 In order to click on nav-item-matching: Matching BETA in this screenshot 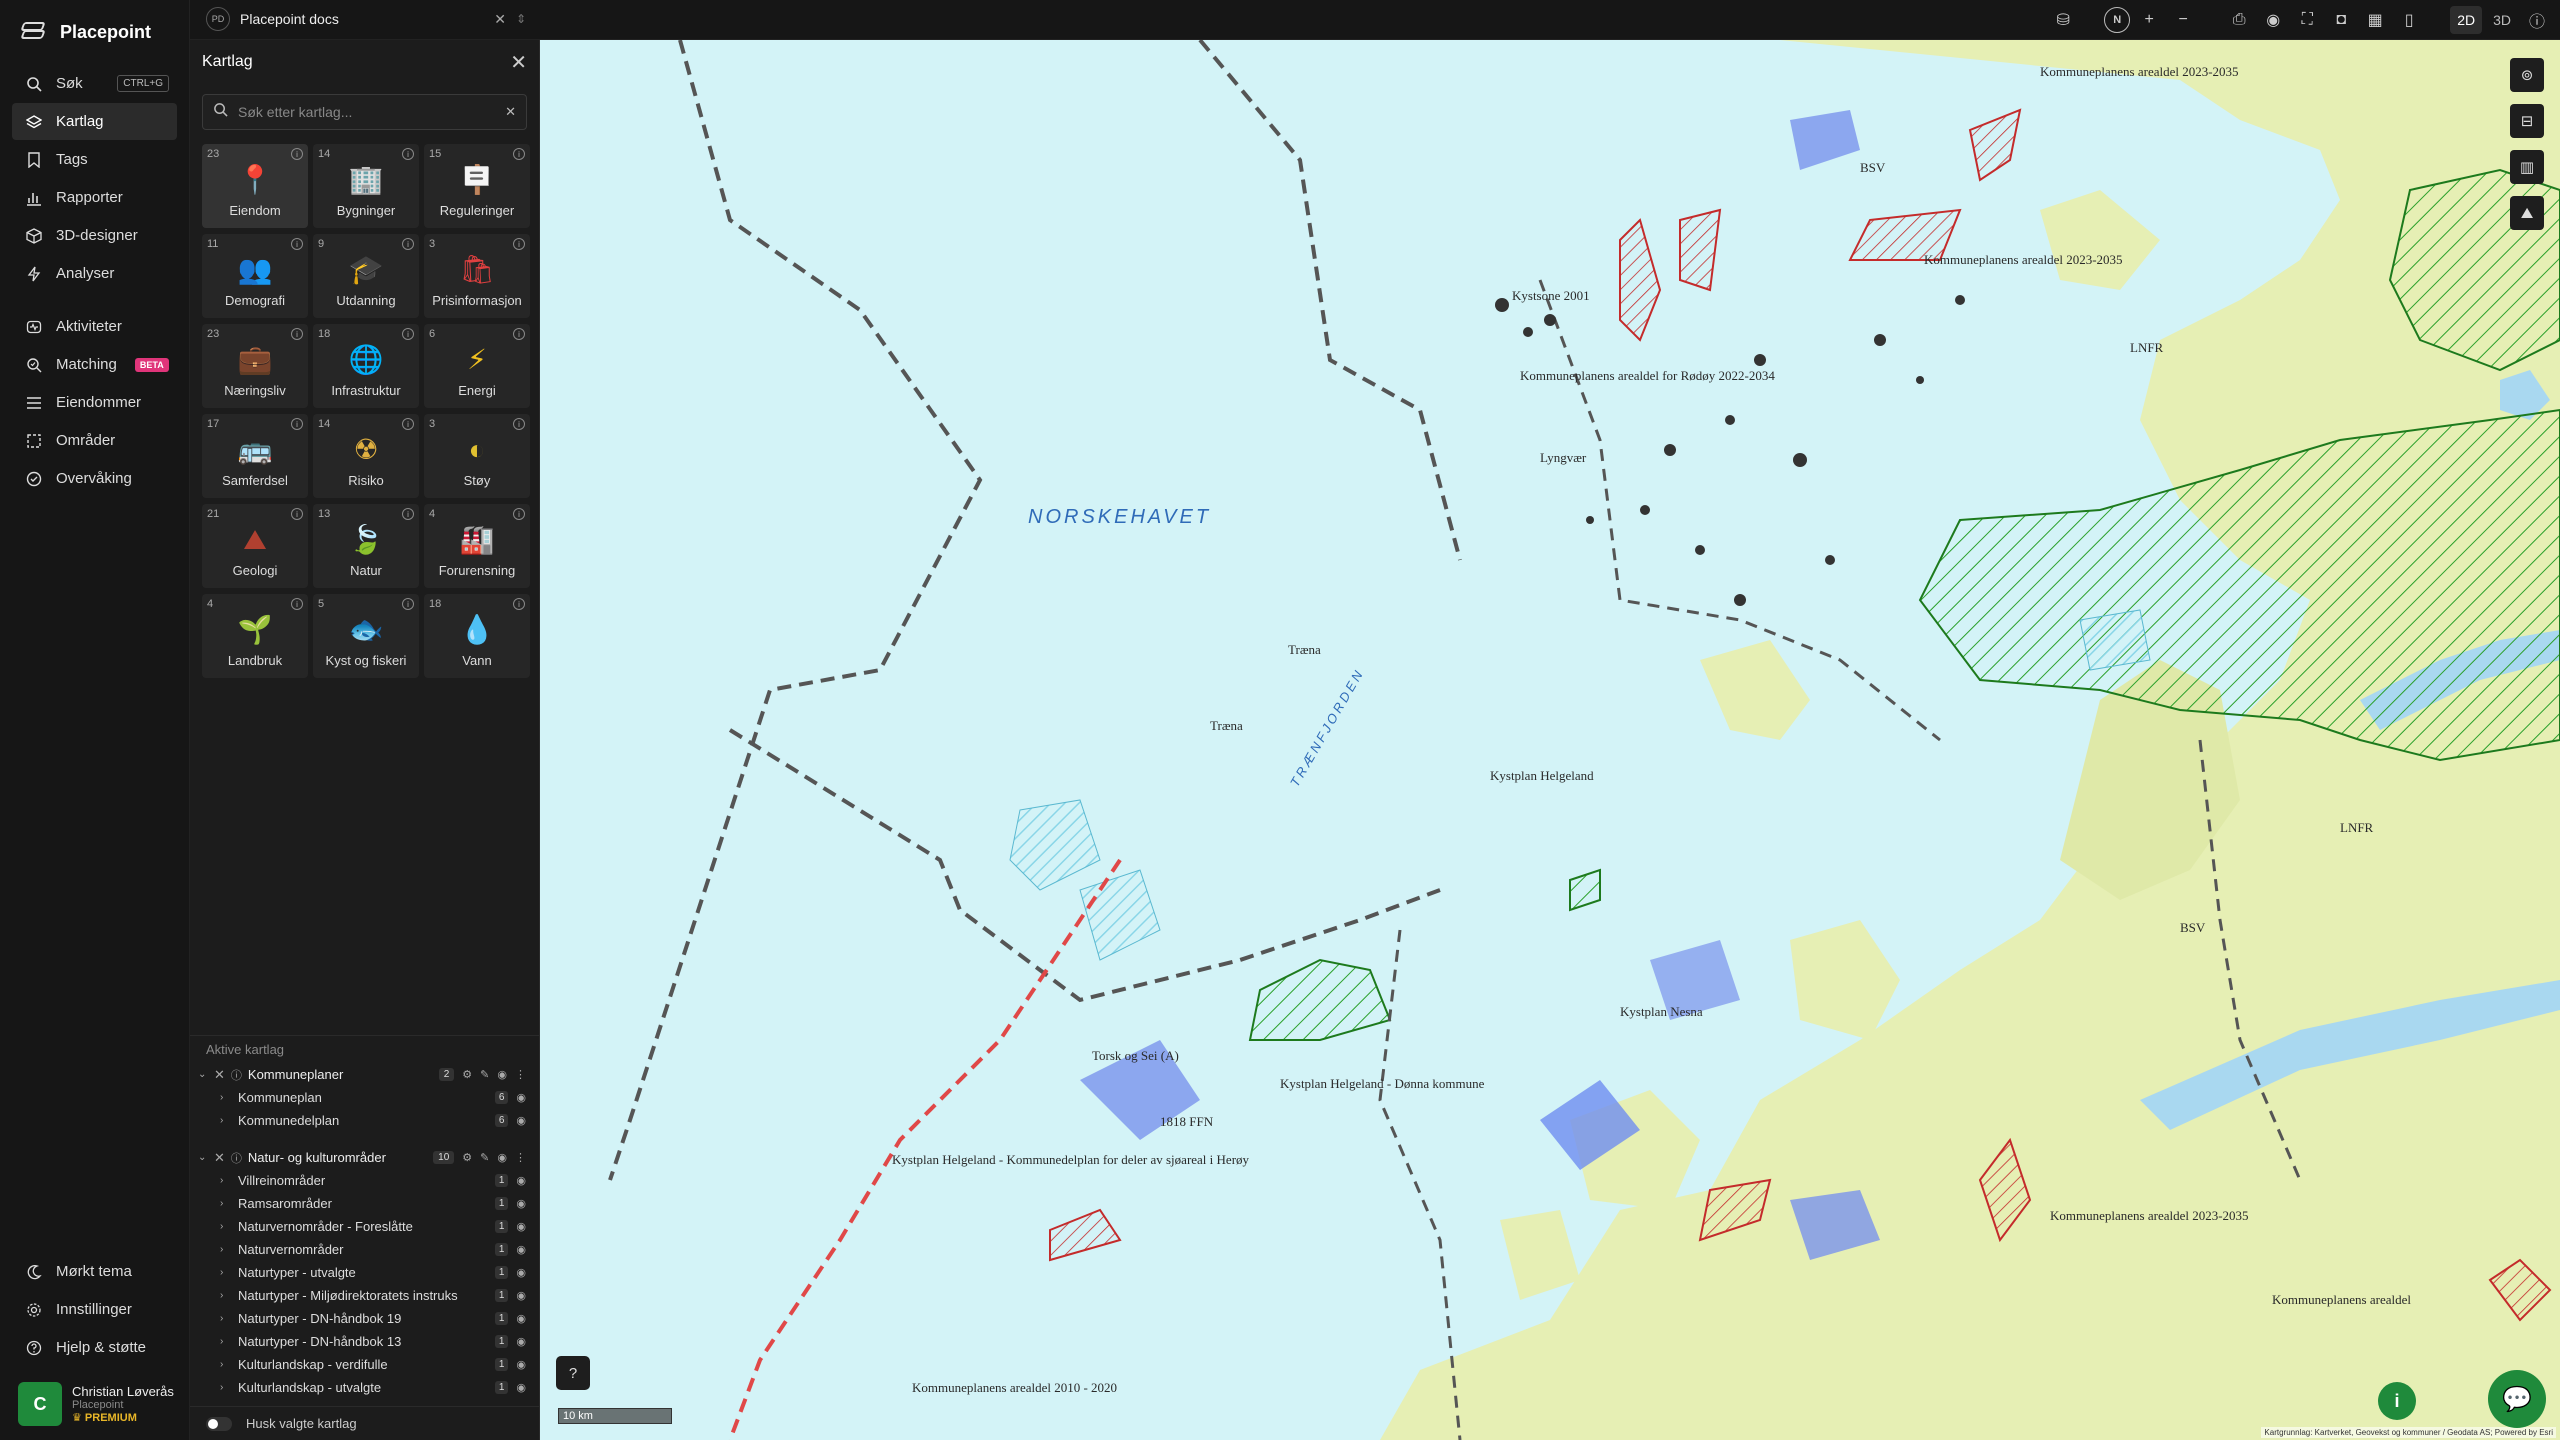, I will do `click(94, 364)`.